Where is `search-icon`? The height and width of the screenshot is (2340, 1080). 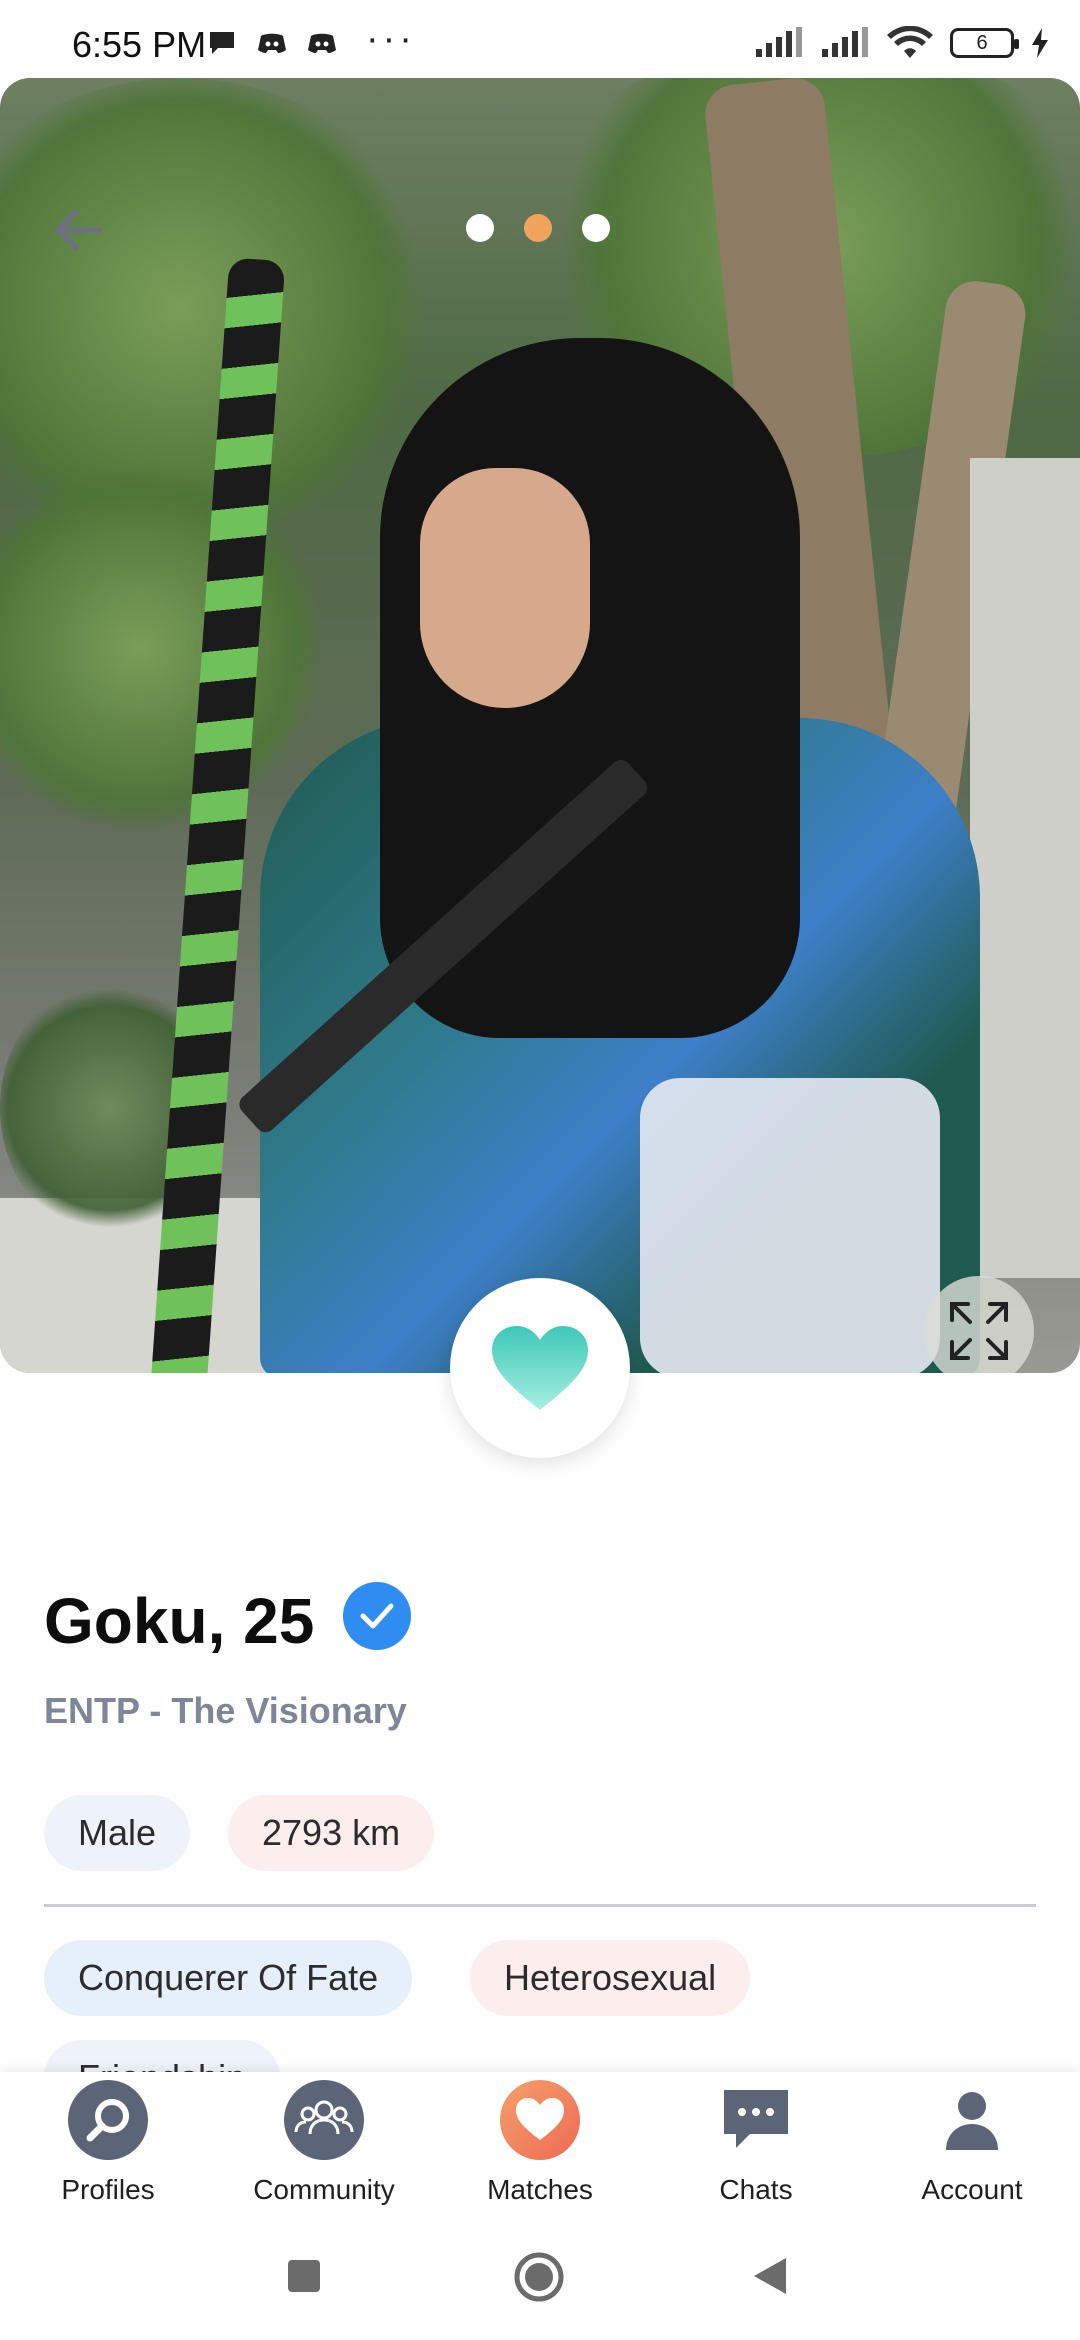
search-icon is located at coordinates (108, 2120).